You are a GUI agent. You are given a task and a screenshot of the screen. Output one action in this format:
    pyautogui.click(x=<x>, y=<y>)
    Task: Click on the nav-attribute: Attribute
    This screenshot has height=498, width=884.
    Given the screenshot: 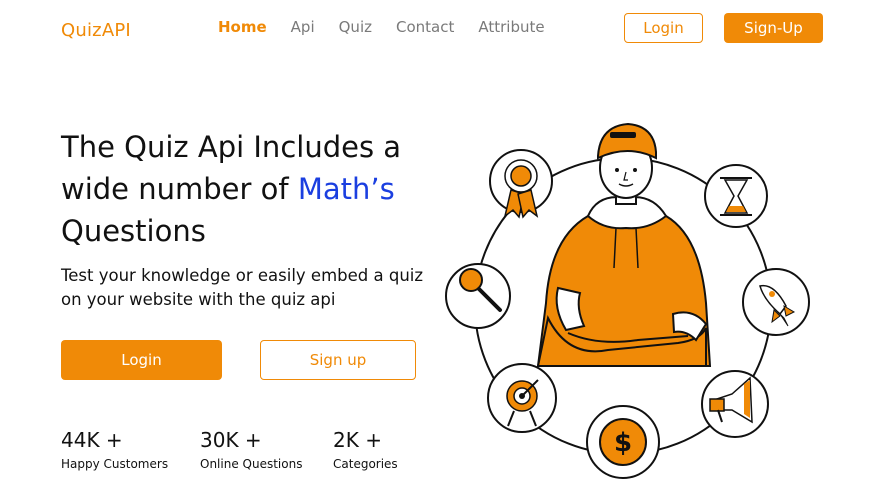 What is the action you would take?
    pyautogui.click(x=511, y=27)
    